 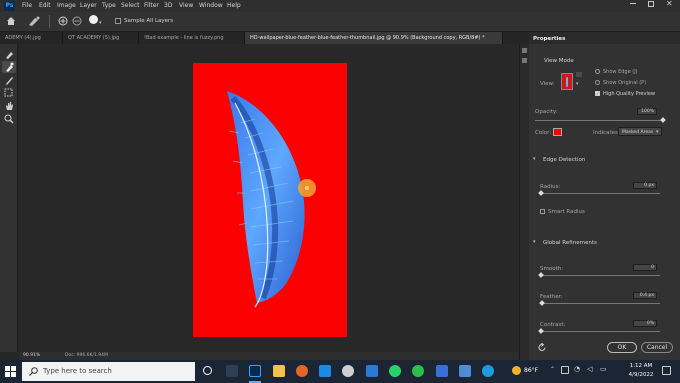 What do you see at coordinates (88, 5) in the screenshot?
I see `menu-layer: Layer` at bounding box center [88, 5].